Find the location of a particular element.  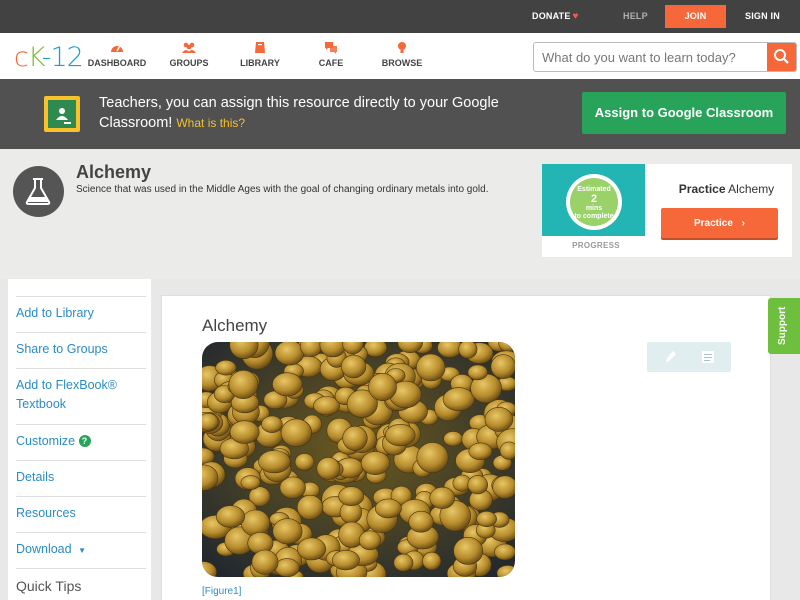

nav-dashboard-label: DASHBOARD is located at coordinates (117, 63).